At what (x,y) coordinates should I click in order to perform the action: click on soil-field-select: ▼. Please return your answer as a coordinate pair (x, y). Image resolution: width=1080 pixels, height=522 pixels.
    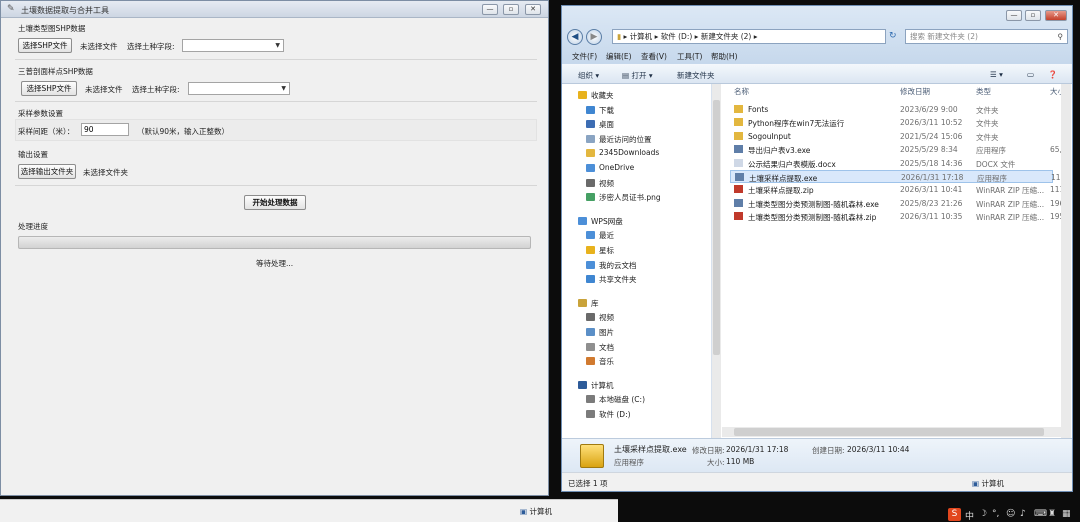
    Looking at the image, I should click on (233, 45).